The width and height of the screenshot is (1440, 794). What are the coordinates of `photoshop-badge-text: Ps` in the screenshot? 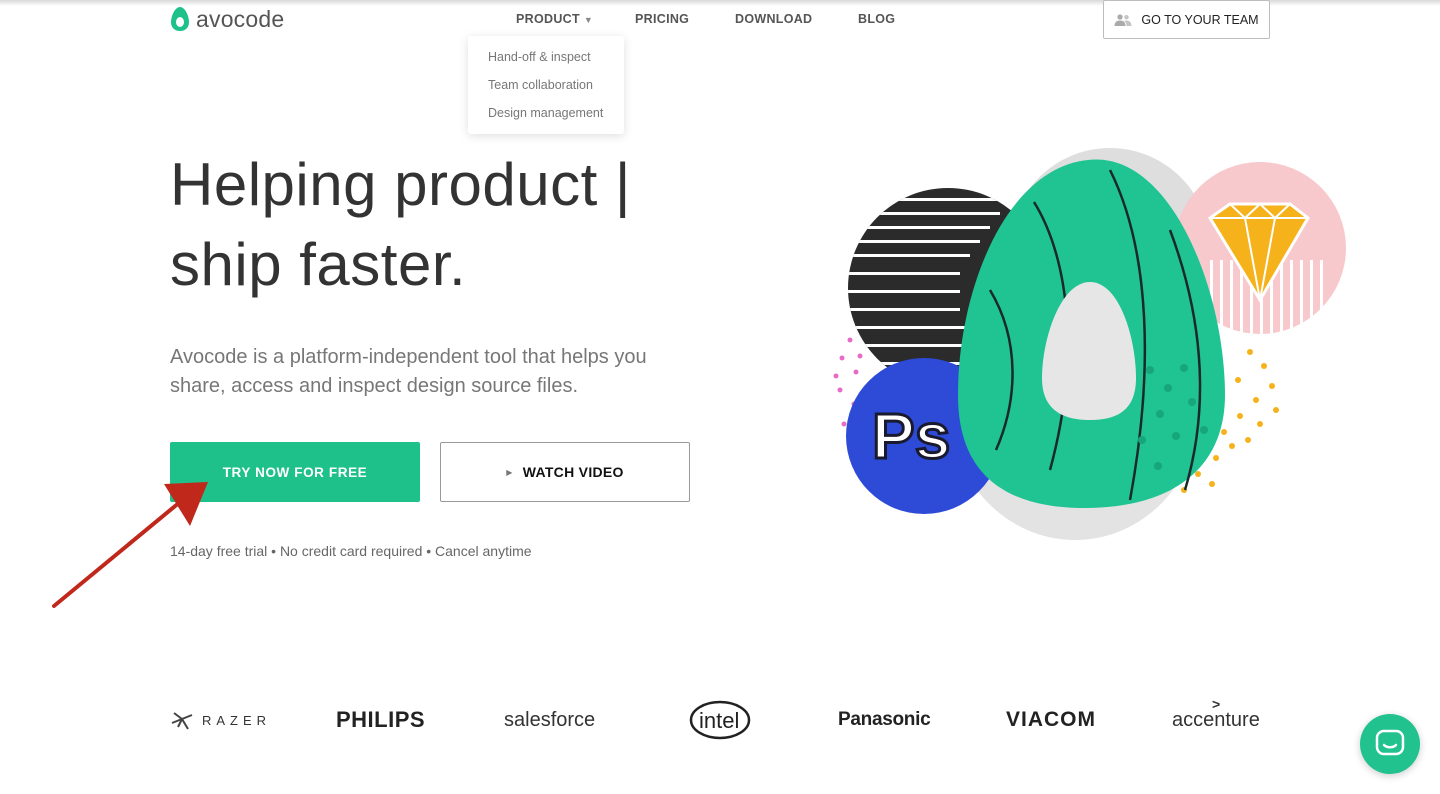 It's located at (911, 436).